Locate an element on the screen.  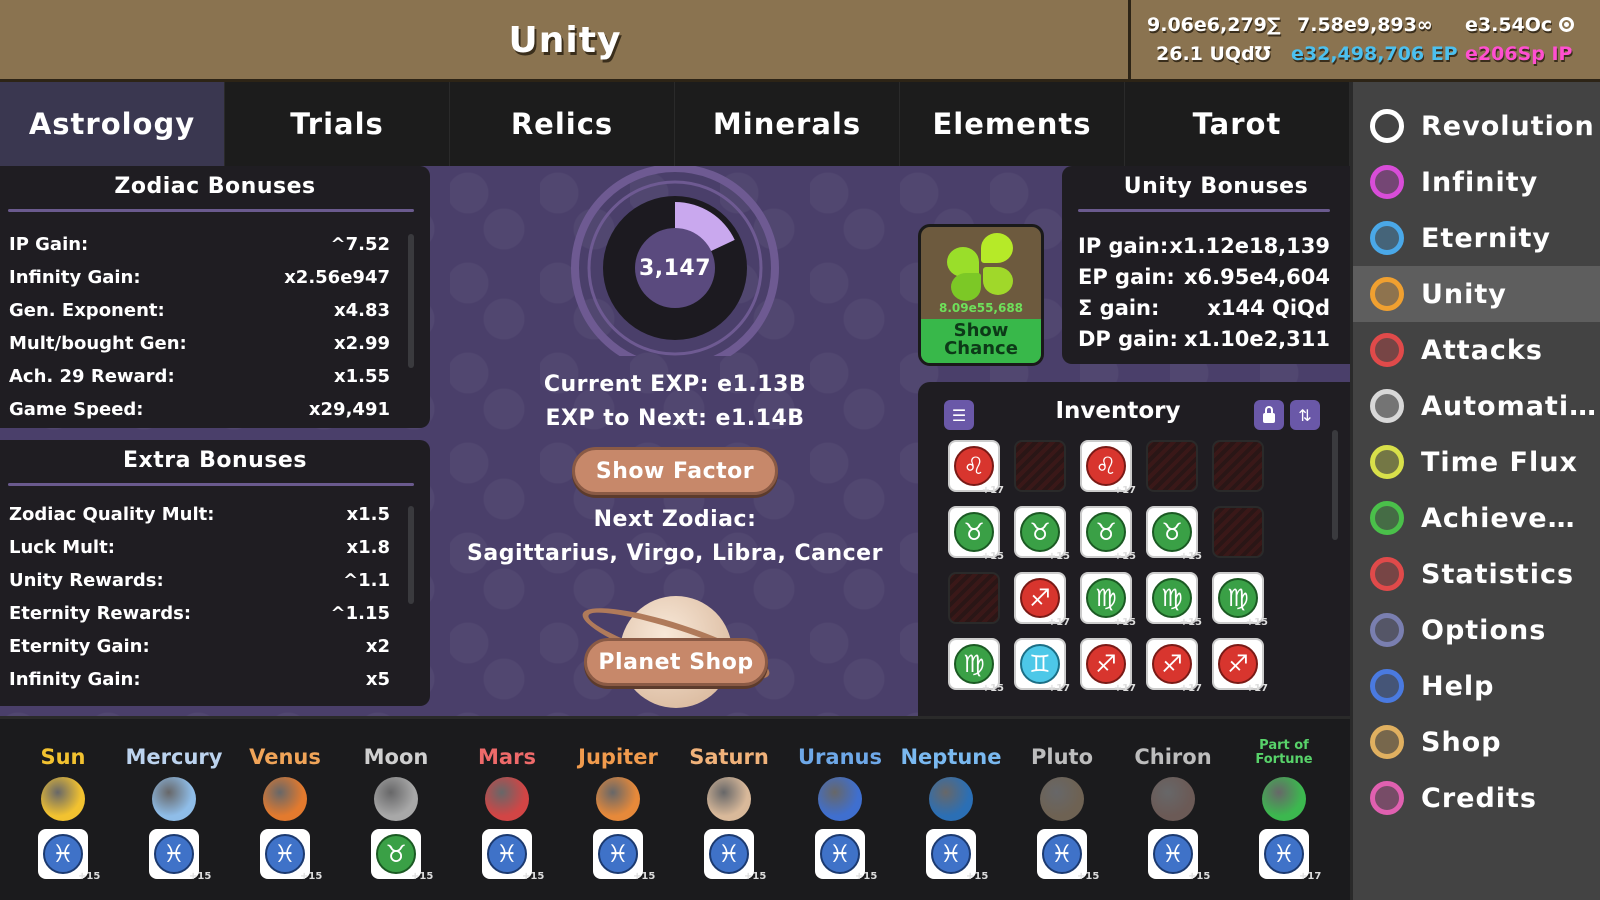
sidebar-item-attacks: Attacks is located at coordinates (1476, 350).